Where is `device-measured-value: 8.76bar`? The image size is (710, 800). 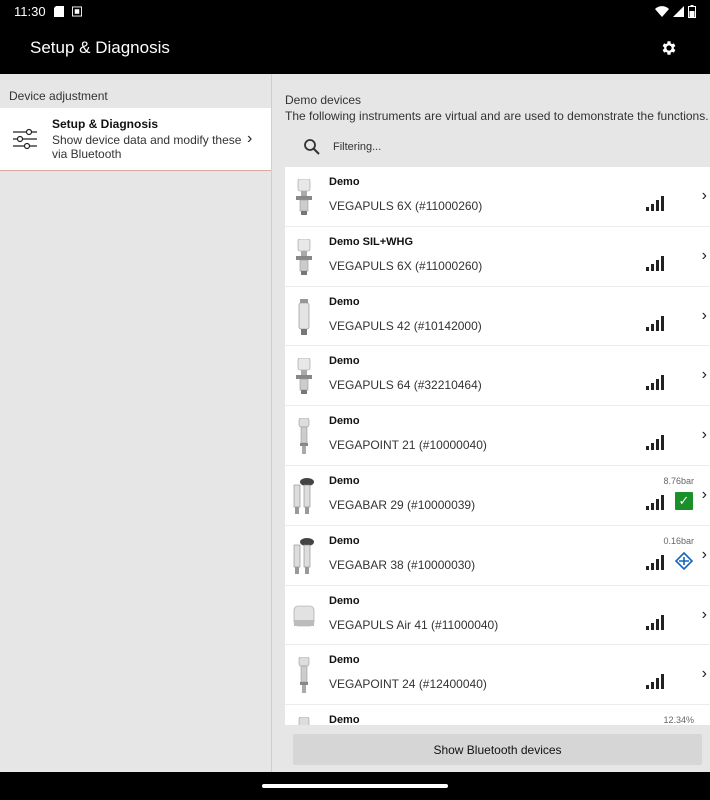
device-measured-value: 8.76bar is located at coordinates (678, 480).